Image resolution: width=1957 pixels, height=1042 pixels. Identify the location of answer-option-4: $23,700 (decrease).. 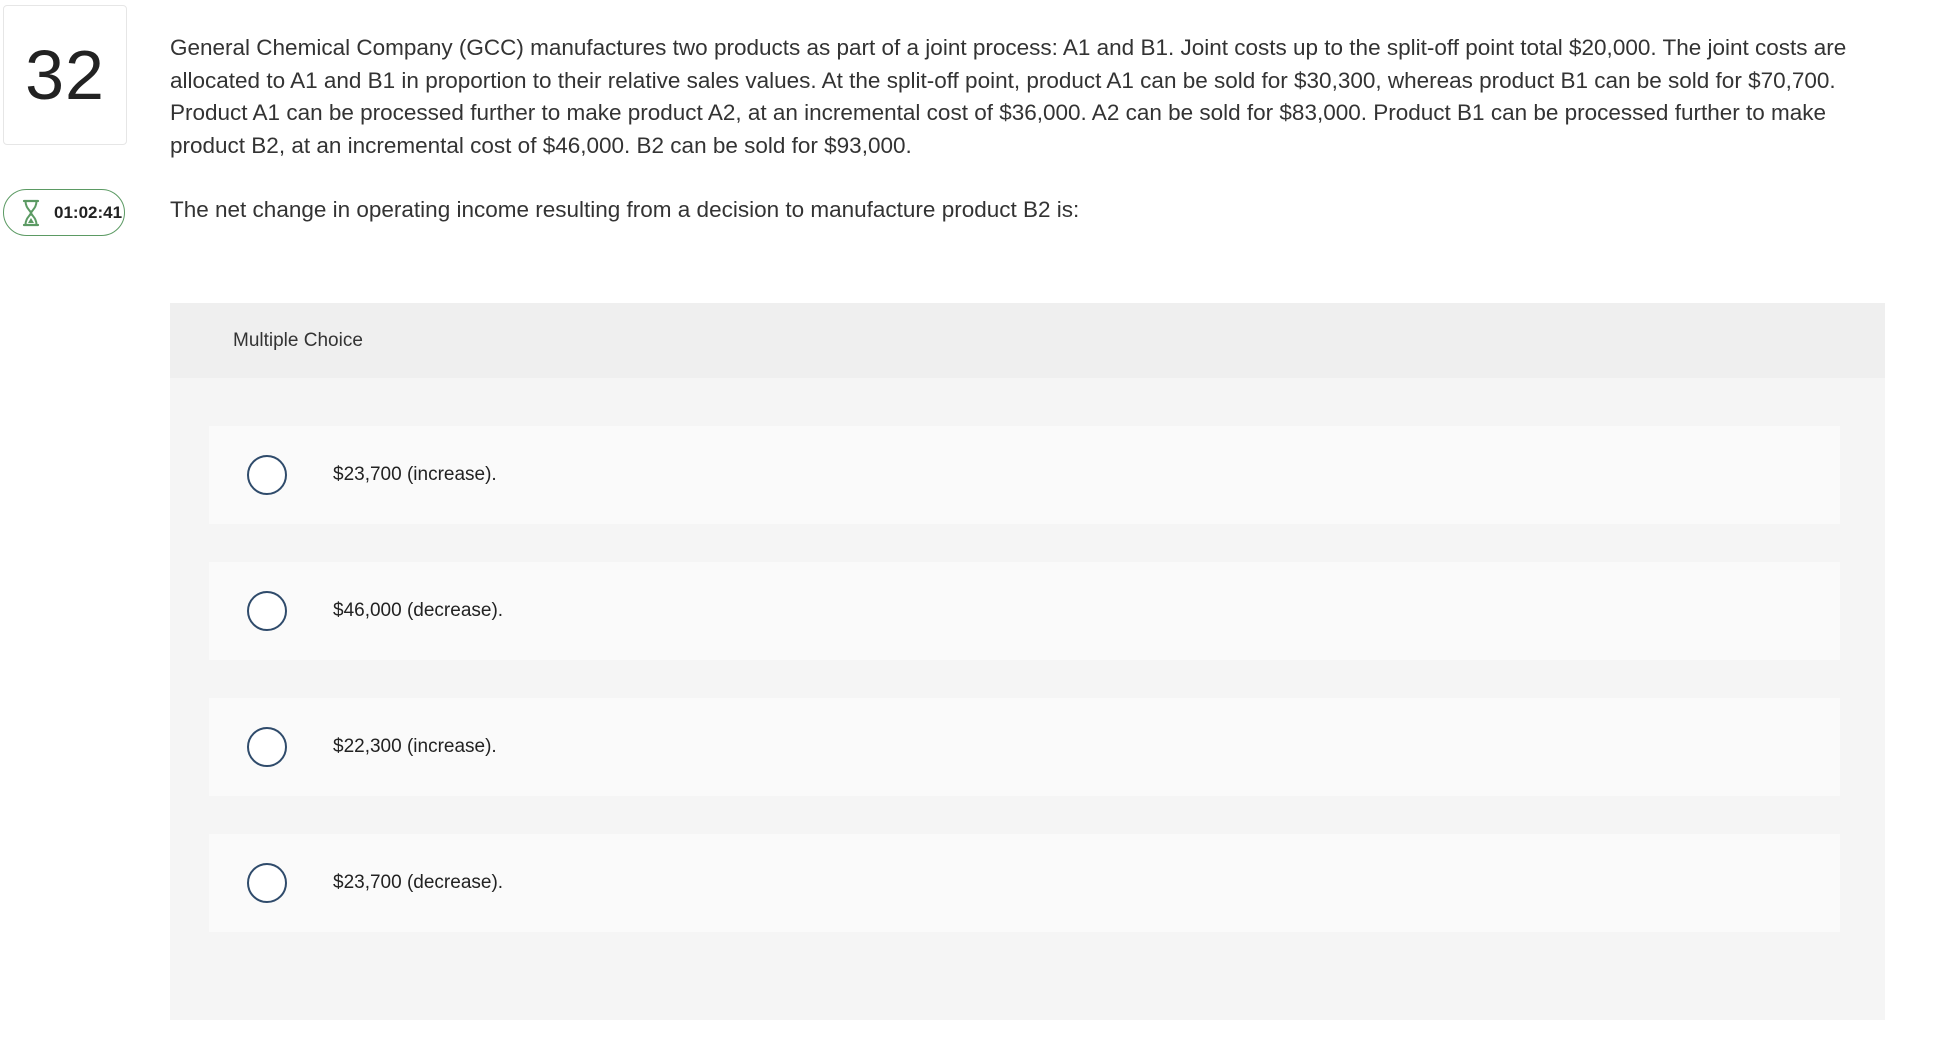
(1024, 883).